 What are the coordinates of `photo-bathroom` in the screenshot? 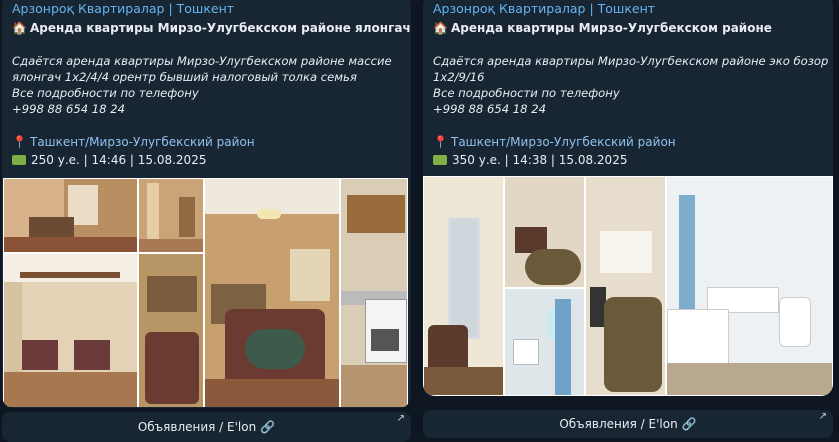 It's located at (749, 286).